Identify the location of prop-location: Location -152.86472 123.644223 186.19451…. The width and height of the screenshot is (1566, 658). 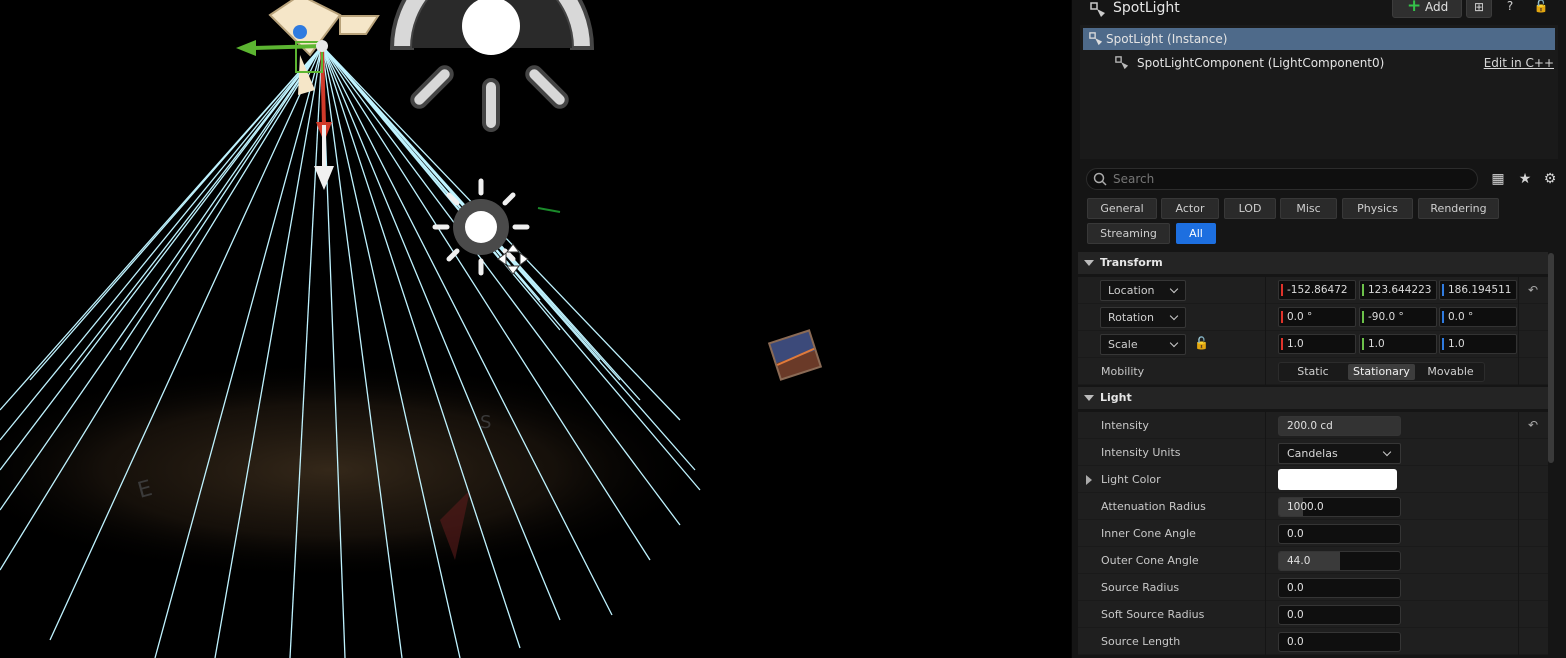
(1313, 290).